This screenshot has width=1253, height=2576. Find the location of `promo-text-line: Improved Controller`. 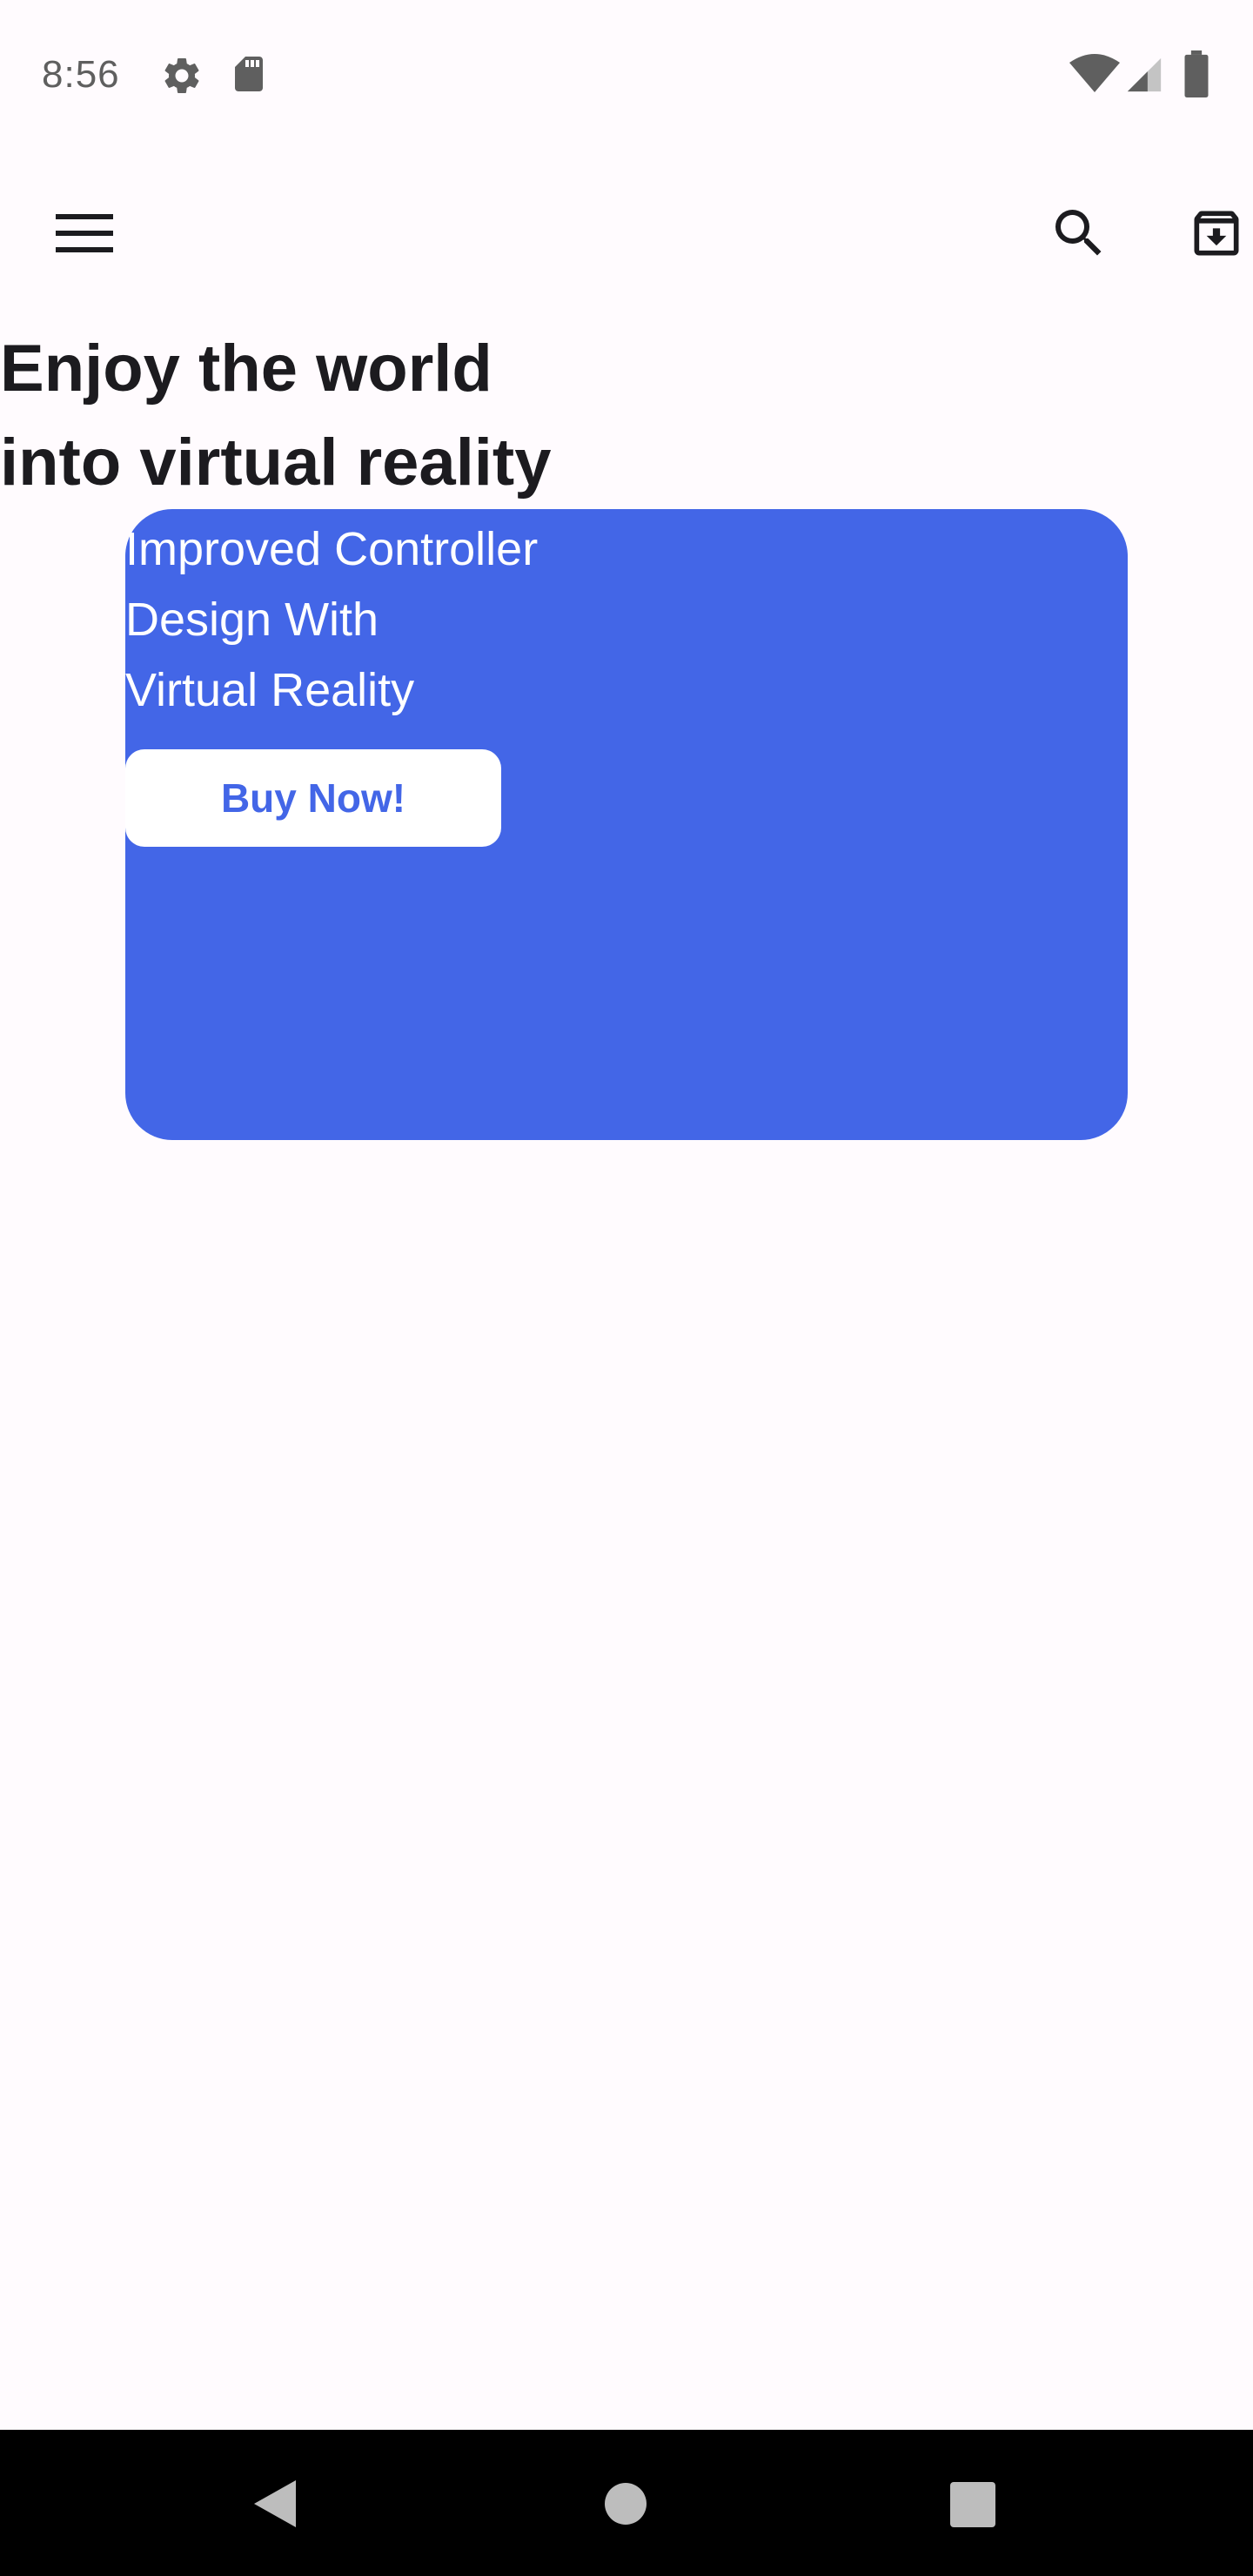

promo-text-line: Improved Controller is located at coordinates (332, 549).